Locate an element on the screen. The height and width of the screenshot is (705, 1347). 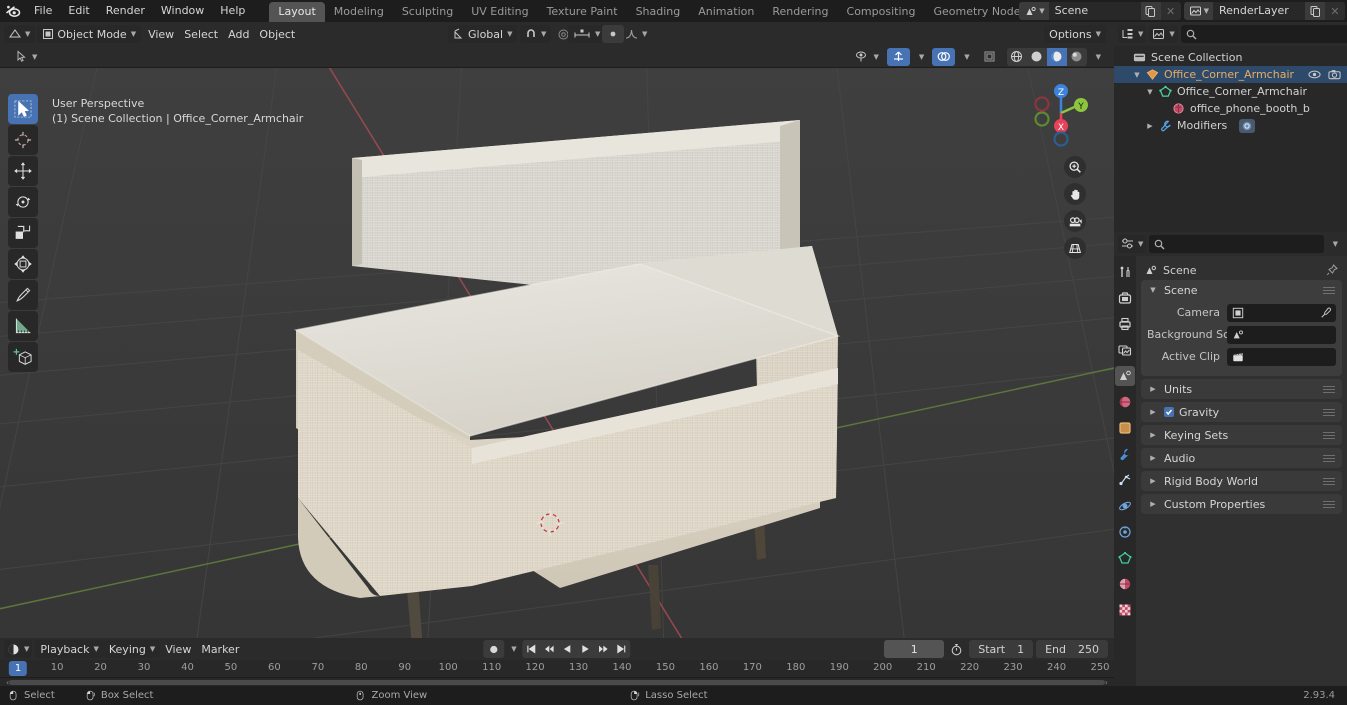
snap-during-transform: ▼ is located at coordinates (587, 34).